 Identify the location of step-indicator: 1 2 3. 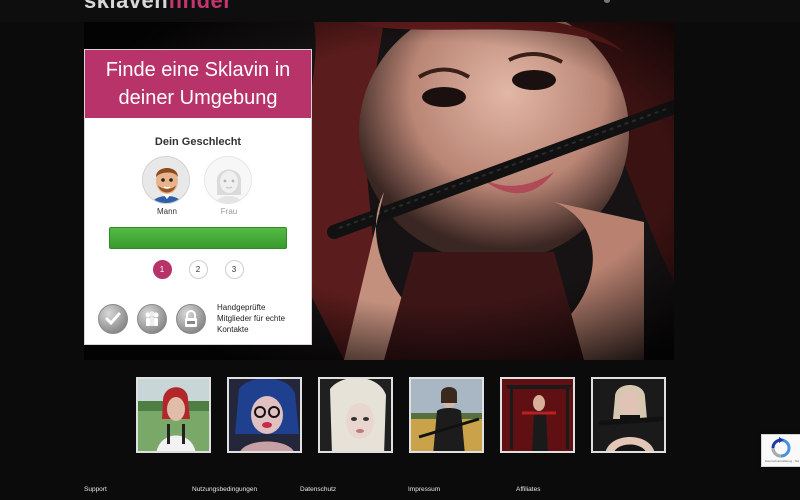
(198, 269).